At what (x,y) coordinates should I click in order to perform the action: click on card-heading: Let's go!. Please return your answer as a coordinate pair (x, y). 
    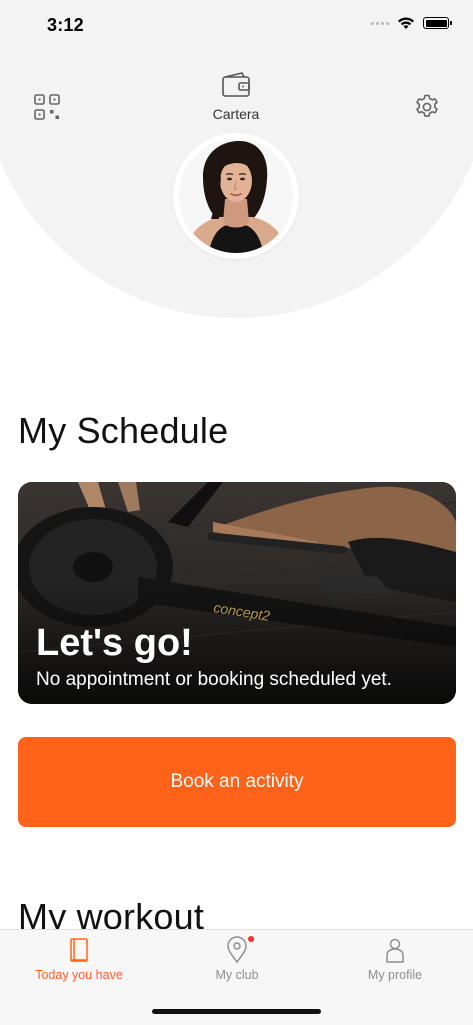
    Looking at the image, I should click on (114, 643).